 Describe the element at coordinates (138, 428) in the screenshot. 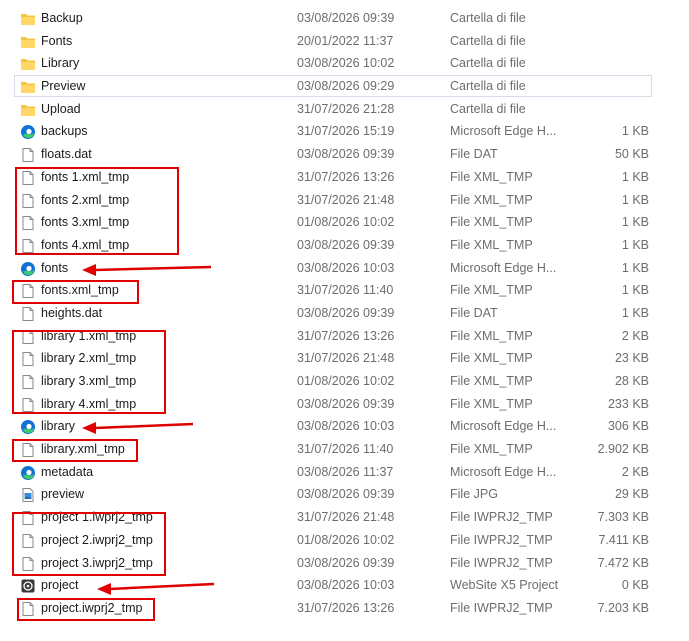

I see `arrow-library` at that location.